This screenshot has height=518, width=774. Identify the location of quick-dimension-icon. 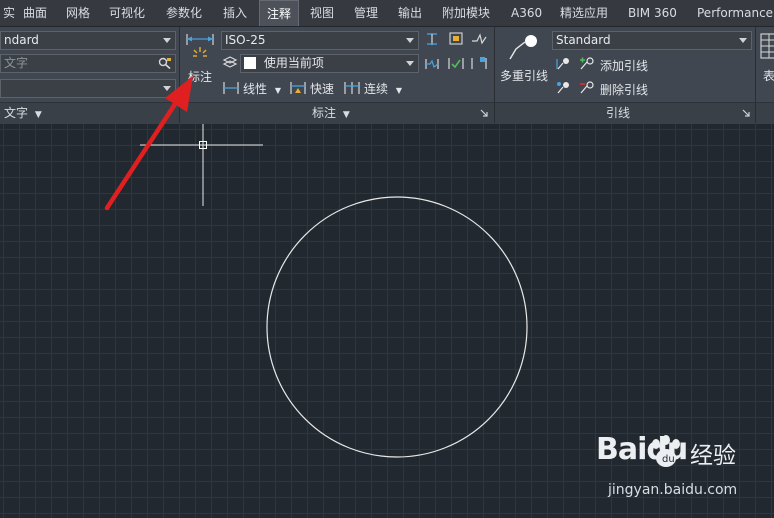
(298, 88).